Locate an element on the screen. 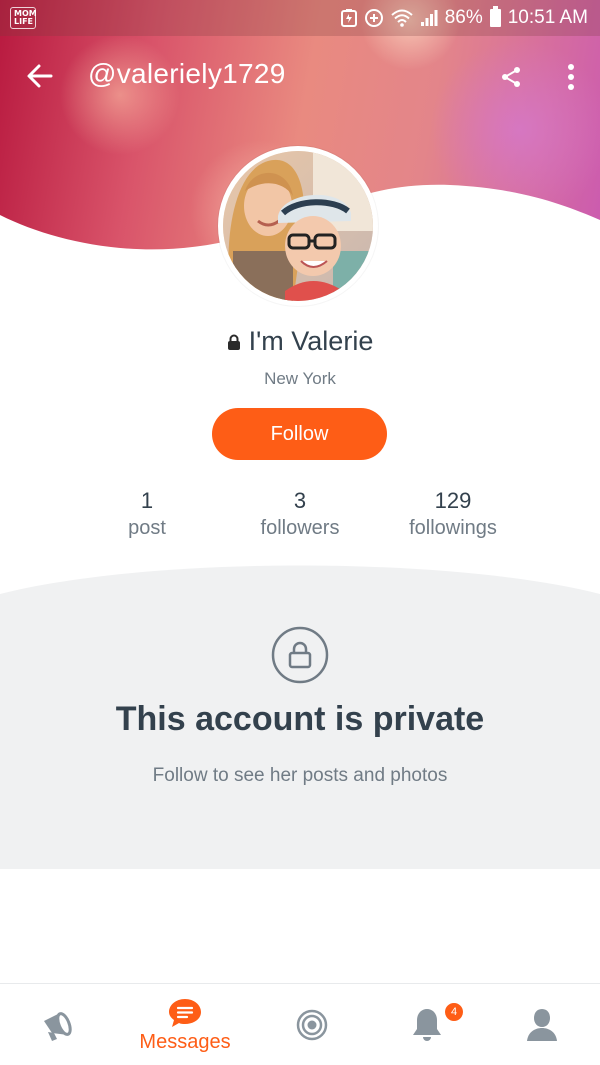 The height and width of the screenshot is (1065, 600). more-options-button is located at coordinates (571, 77).